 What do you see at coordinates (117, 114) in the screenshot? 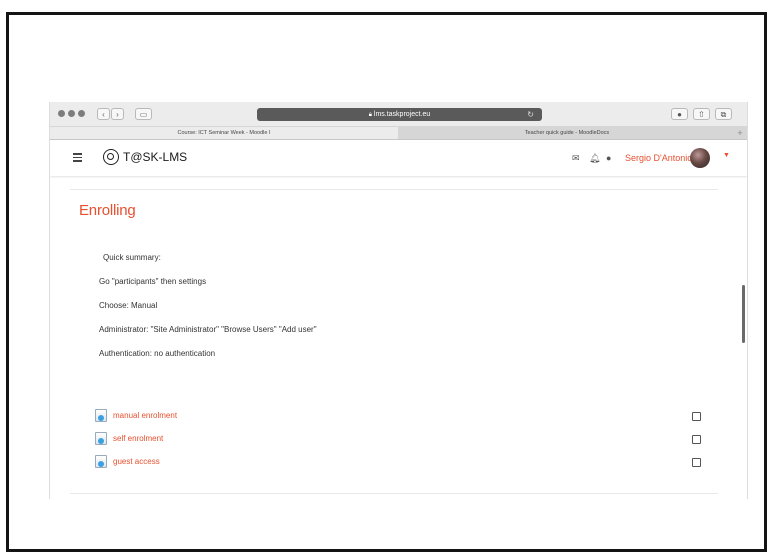
I see `forward-icon: ›` at bounding box center [117, 114].